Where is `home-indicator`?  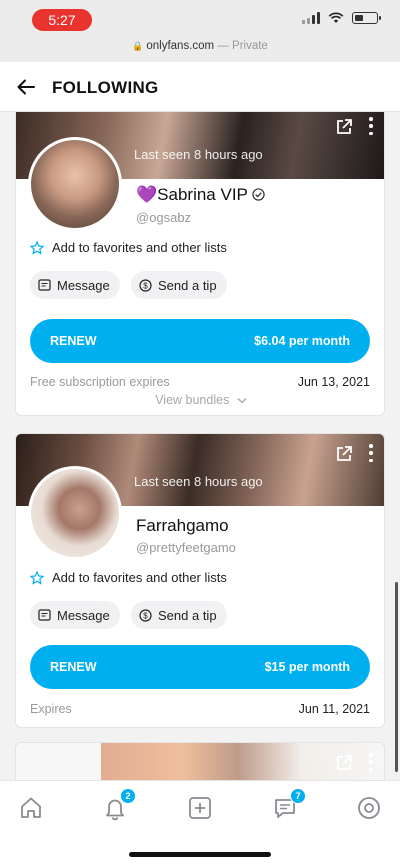
home-indicator is located at coordinates (200, 854).